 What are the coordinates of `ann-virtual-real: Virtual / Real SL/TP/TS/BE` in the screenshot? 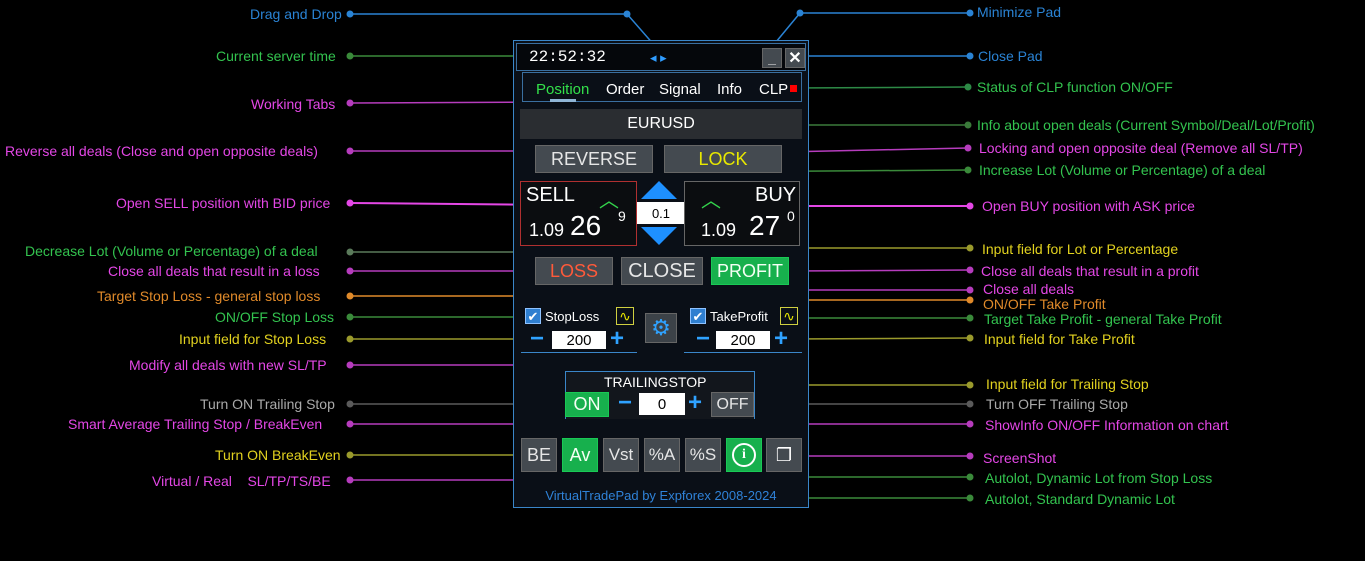 It's located at (241, 481).